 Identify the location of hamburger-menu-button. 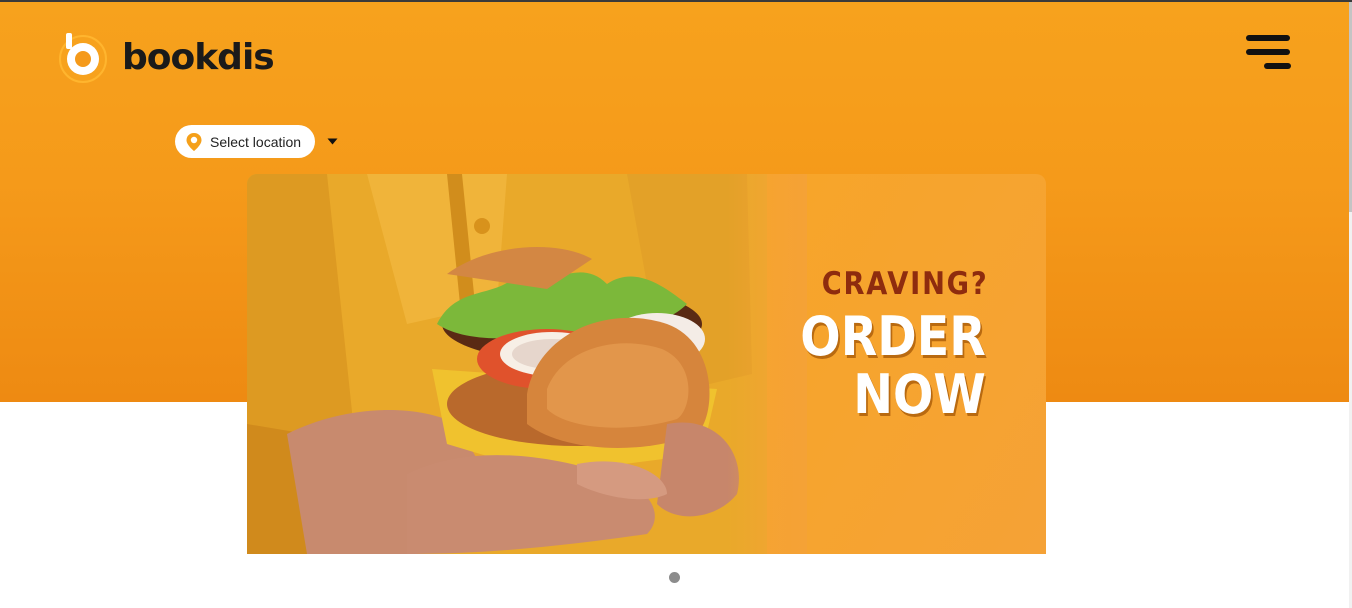
(1269, 53).